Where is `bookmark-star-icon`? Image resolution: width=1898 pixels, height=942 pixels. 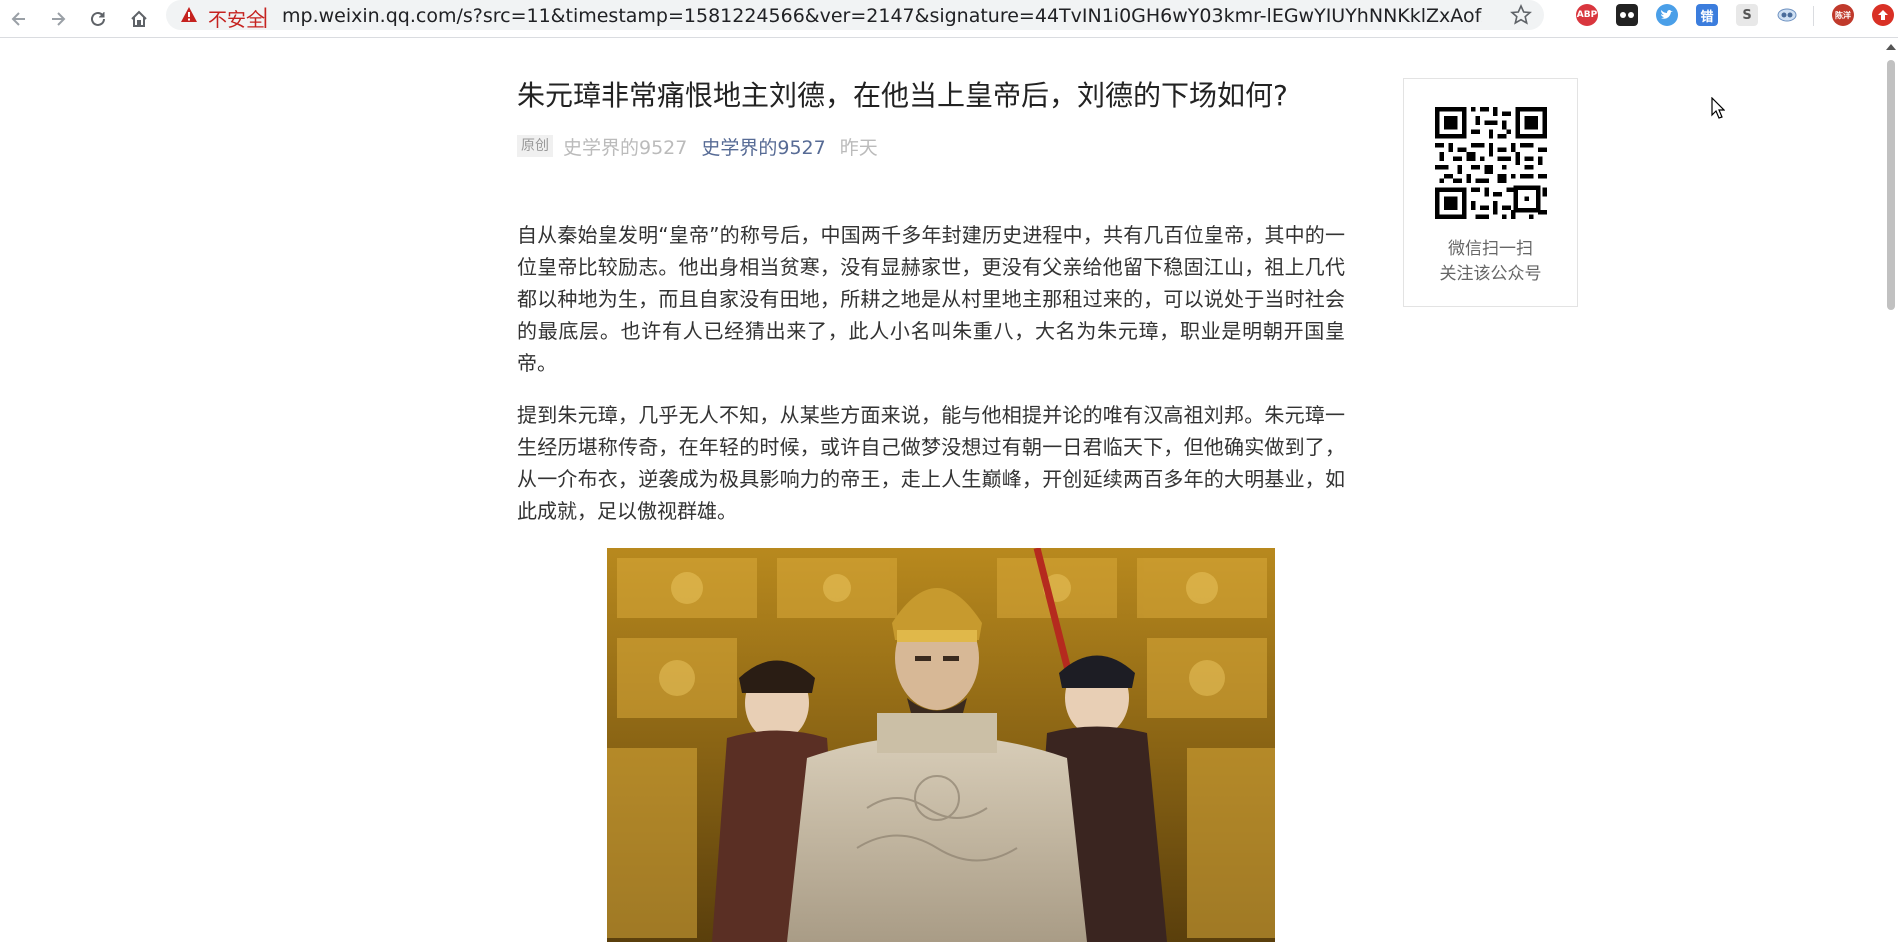
bookmark-star-icon is located at coordinates (1521, 15).